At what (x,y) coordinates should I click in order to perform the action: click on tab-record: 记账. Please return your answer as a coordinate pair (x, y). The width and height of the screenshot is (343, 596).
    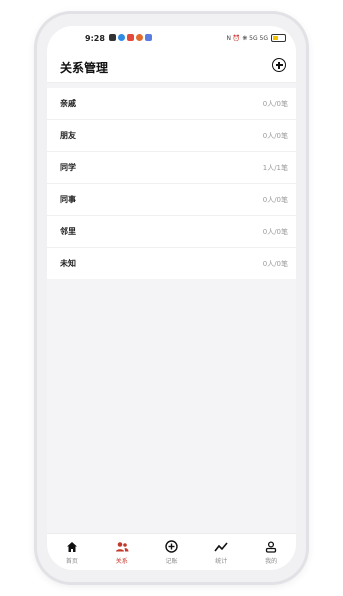
    Looking at the image, I should click on (172, 552).